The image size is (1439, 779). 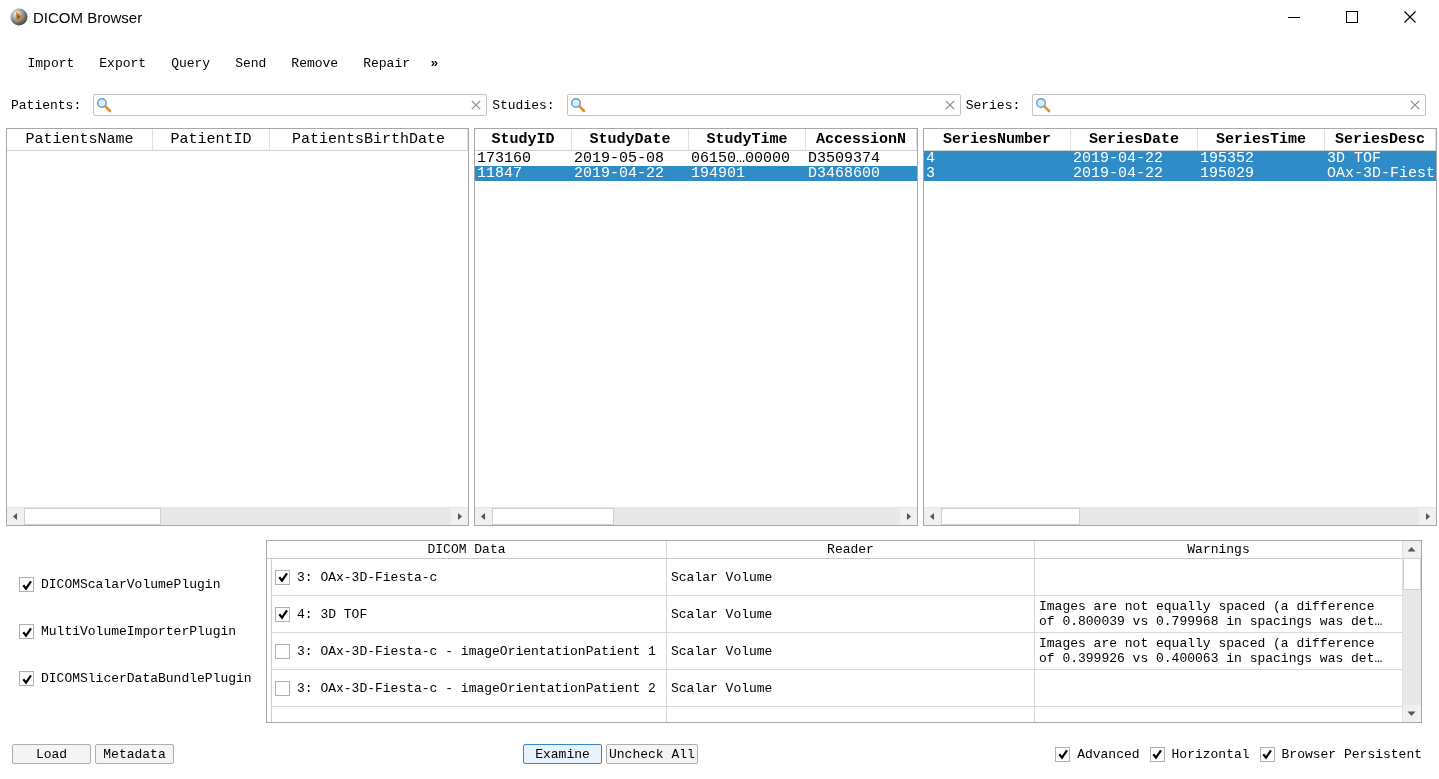 I want to click on checkbox-label: Advanced, so click(x=1108, y=754).